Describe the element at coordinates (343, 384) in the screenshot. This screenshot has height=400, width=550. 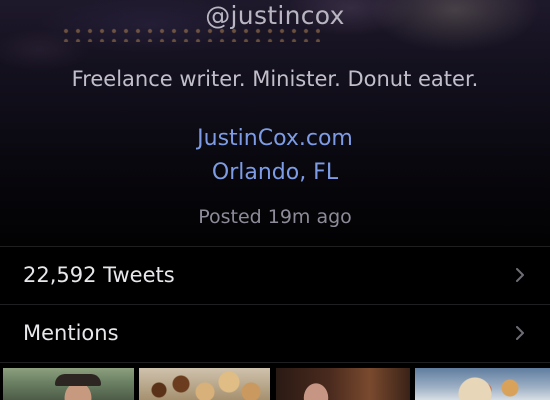
I see `media-thumbnail-portrait-photo` at that location.